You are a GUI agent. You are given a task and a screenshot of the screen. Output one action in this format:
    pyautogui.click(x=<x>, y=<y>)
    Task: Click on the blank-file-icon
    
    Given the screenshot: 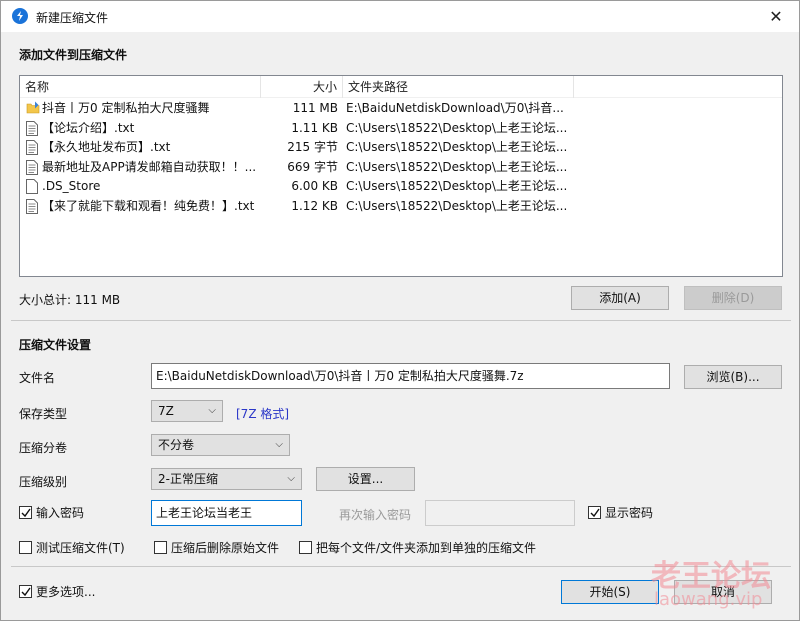 What is the action you would take?
    pyautogui.click(x=32, y=186)
    